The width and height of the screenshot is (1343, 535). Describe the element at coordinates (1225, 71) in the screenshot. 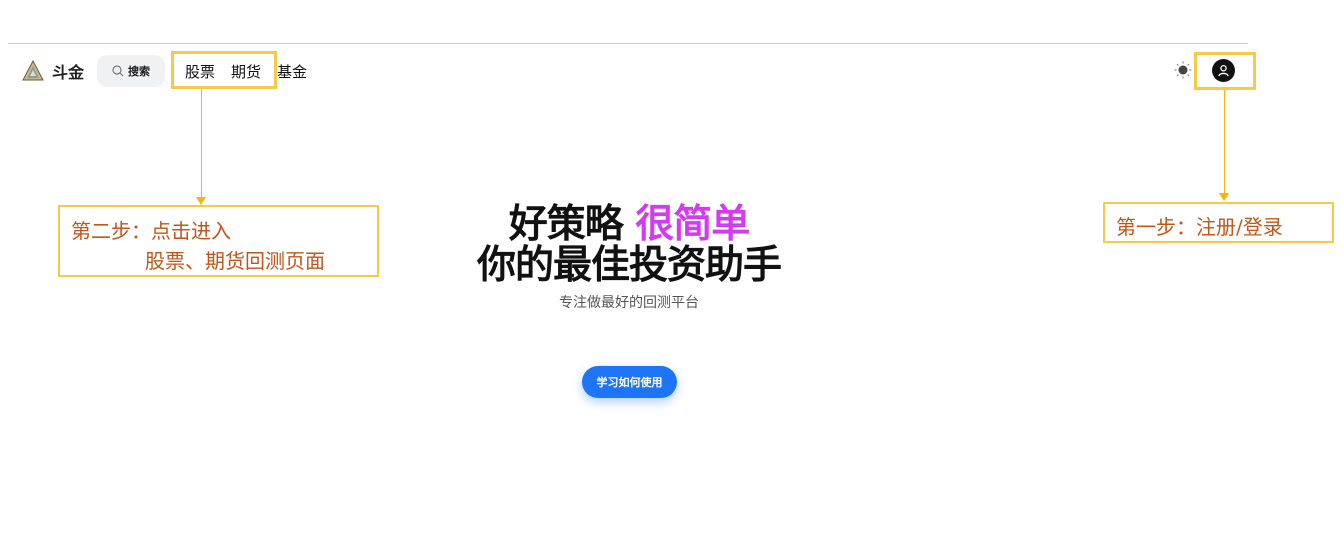

I see `user-highlight-box` at that location.